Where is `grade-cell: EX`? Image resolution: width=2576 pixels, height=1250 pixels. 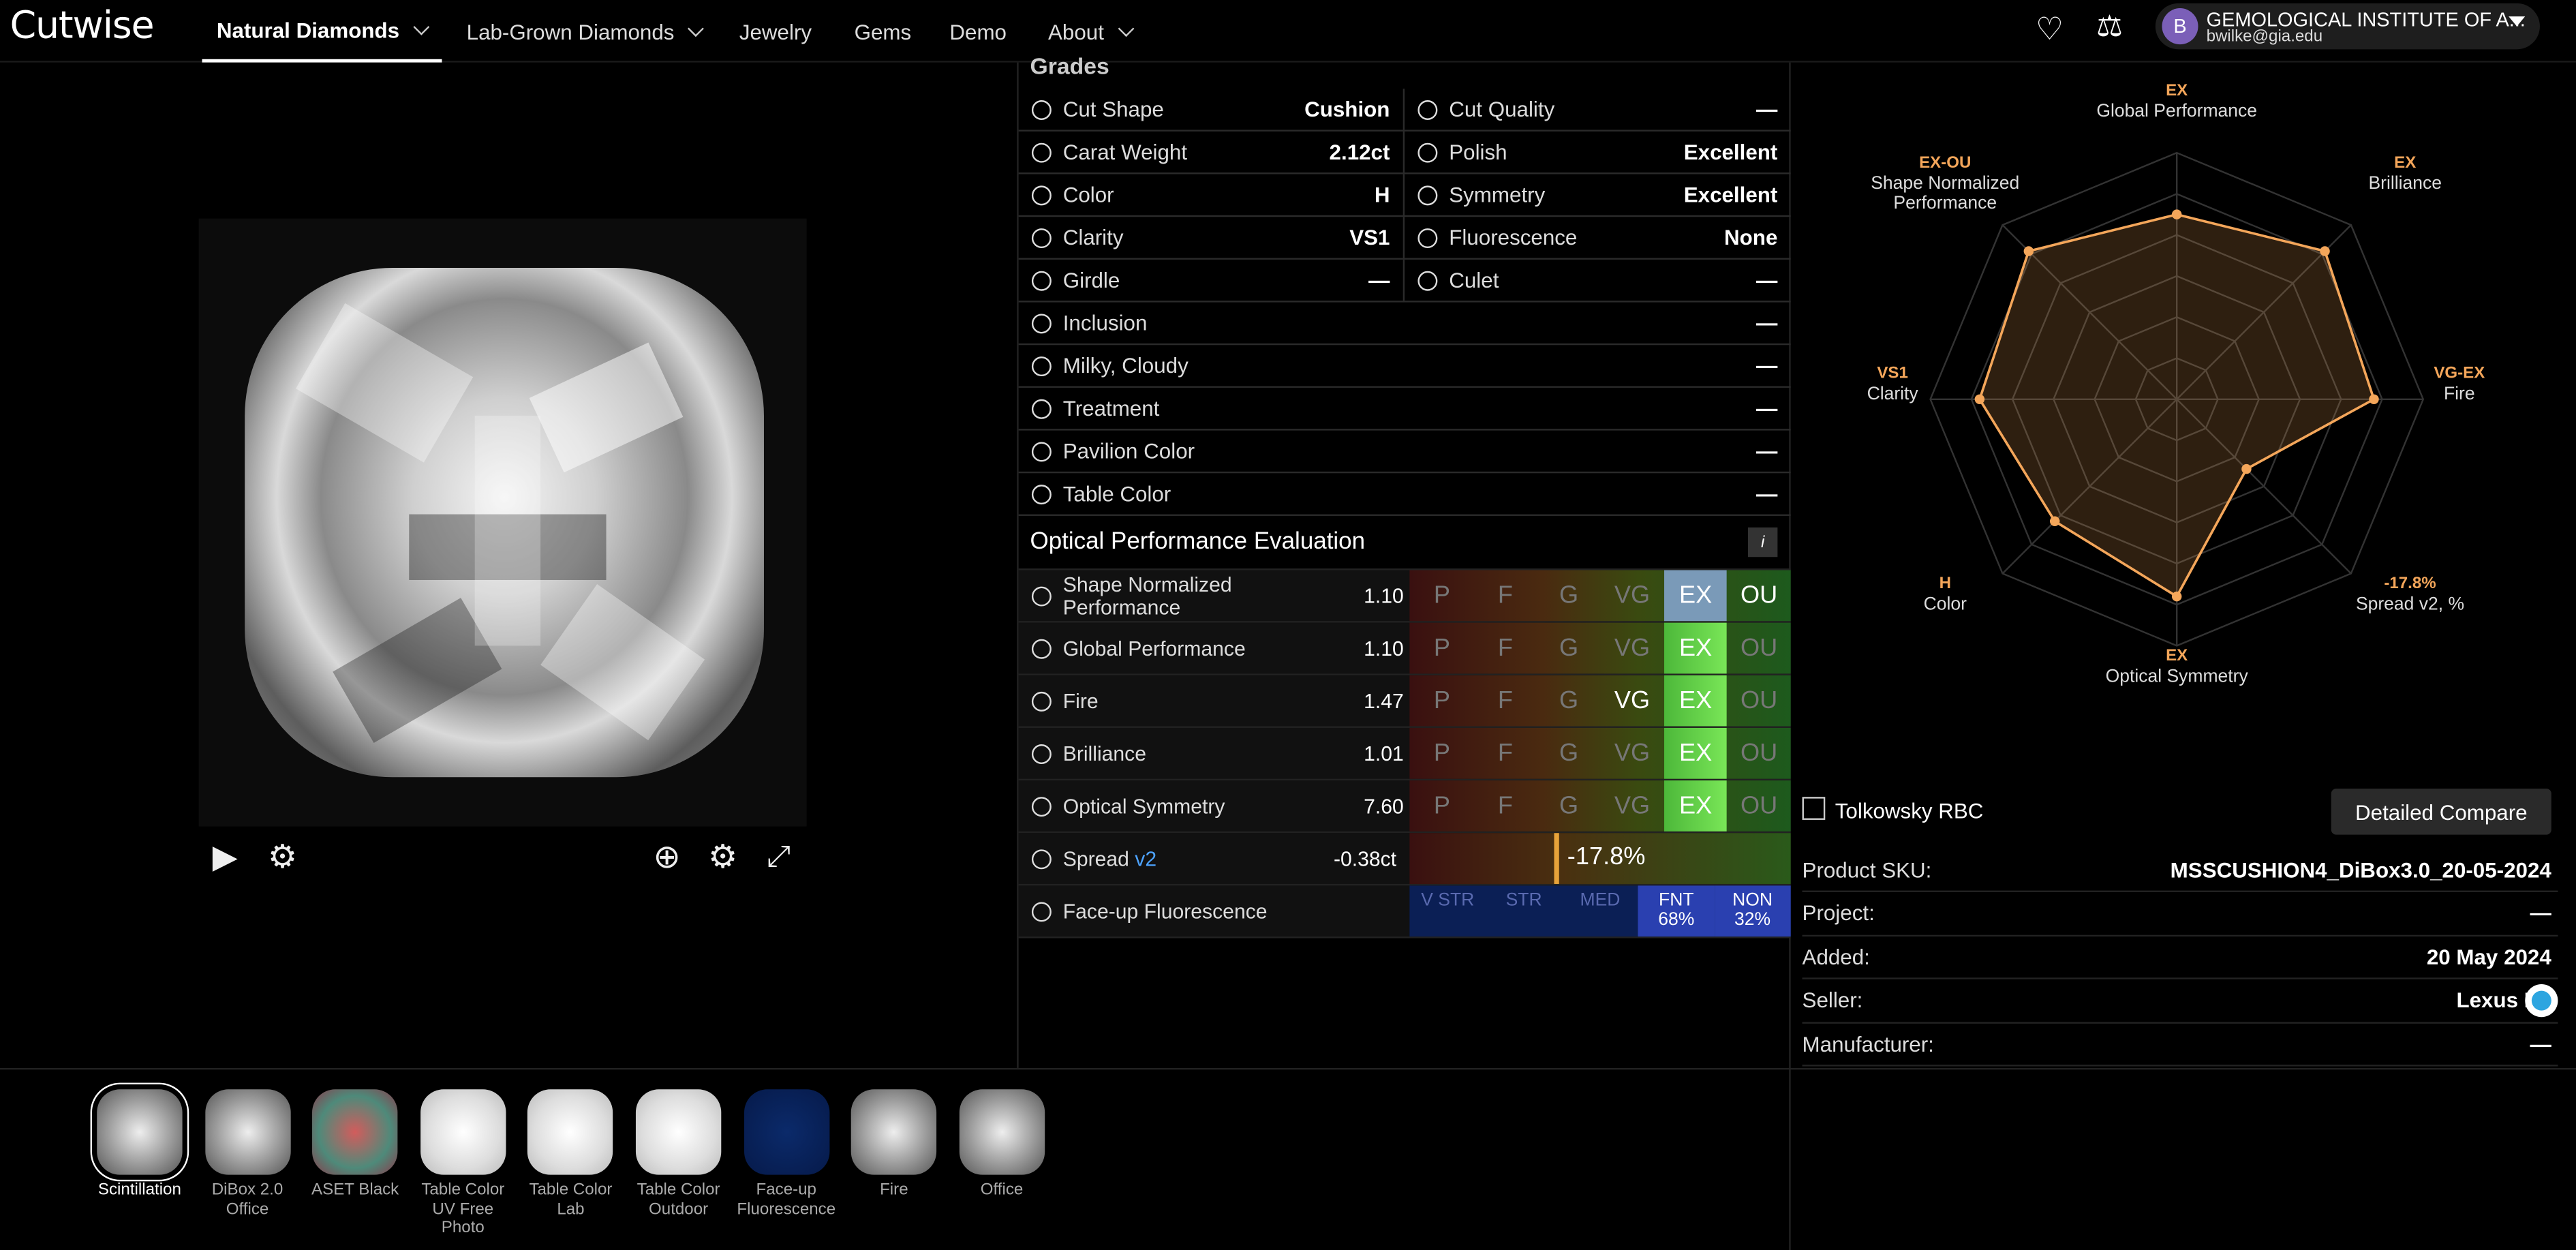 grade-cell: EX is located at coordinates (1696, 648).